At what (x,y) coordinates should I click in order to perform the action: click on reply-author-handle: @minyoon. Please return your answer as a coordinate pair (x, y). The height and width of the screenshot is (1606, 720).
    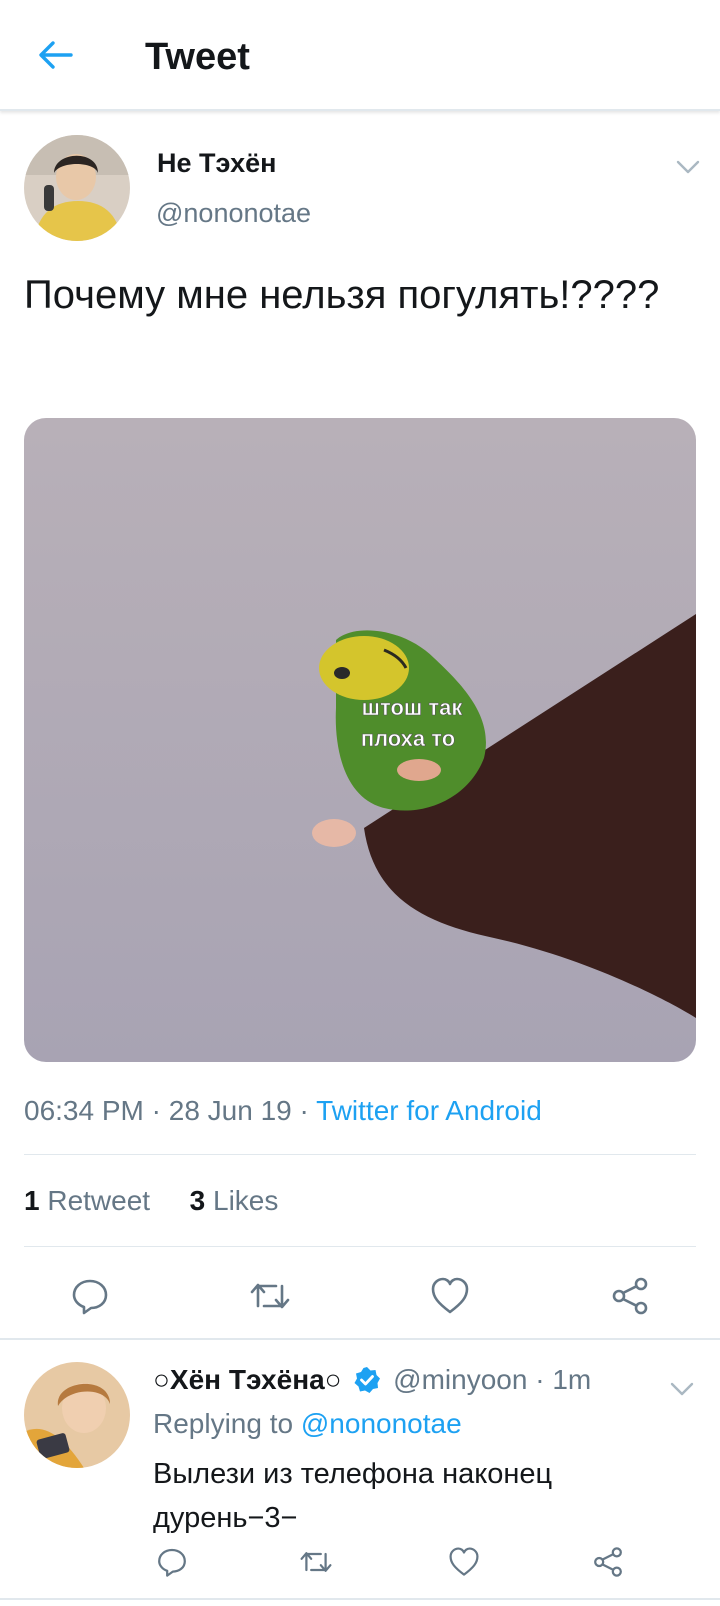
    Looking at the image, I should click on (460, 1379).